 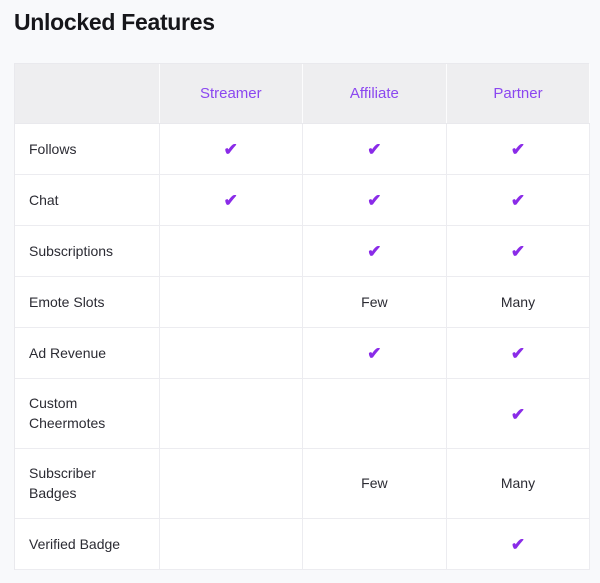 What do you see at coordinates (87, 251) in the screenshot?
I see `feature-label: Subscriptions` at bounding box center [87, 251].